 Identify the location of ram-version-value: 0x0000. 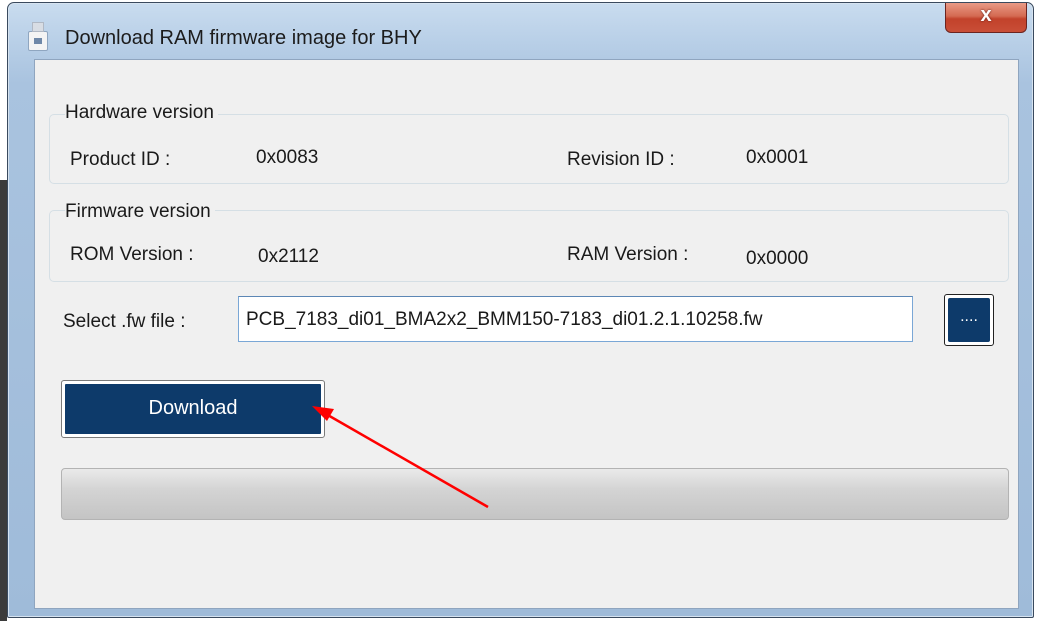
(777, 258).